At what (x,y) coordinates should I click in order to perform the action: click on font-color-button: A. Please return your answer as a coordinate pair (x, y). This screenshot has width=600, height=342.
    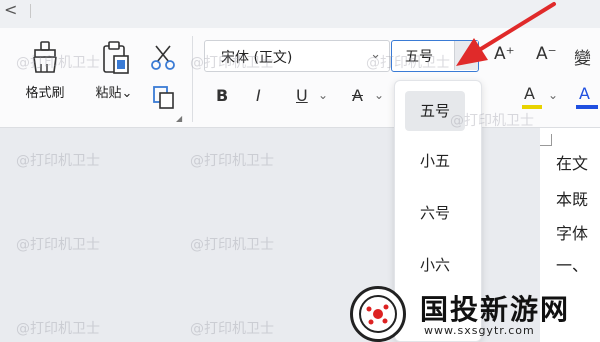
    Looking at the image, I should click on (587, 97).